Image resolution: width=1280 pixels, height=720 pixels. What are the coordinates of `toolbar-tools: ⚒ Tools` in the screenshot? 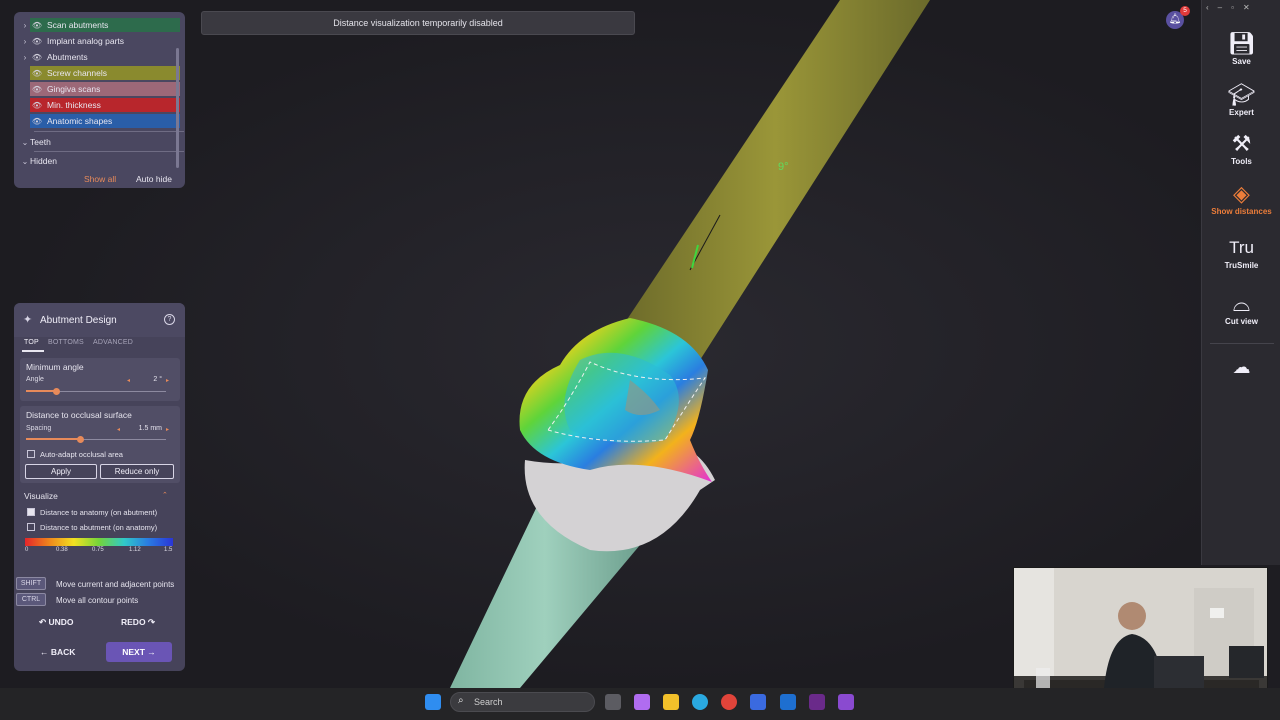 It's located at (1241, 149).